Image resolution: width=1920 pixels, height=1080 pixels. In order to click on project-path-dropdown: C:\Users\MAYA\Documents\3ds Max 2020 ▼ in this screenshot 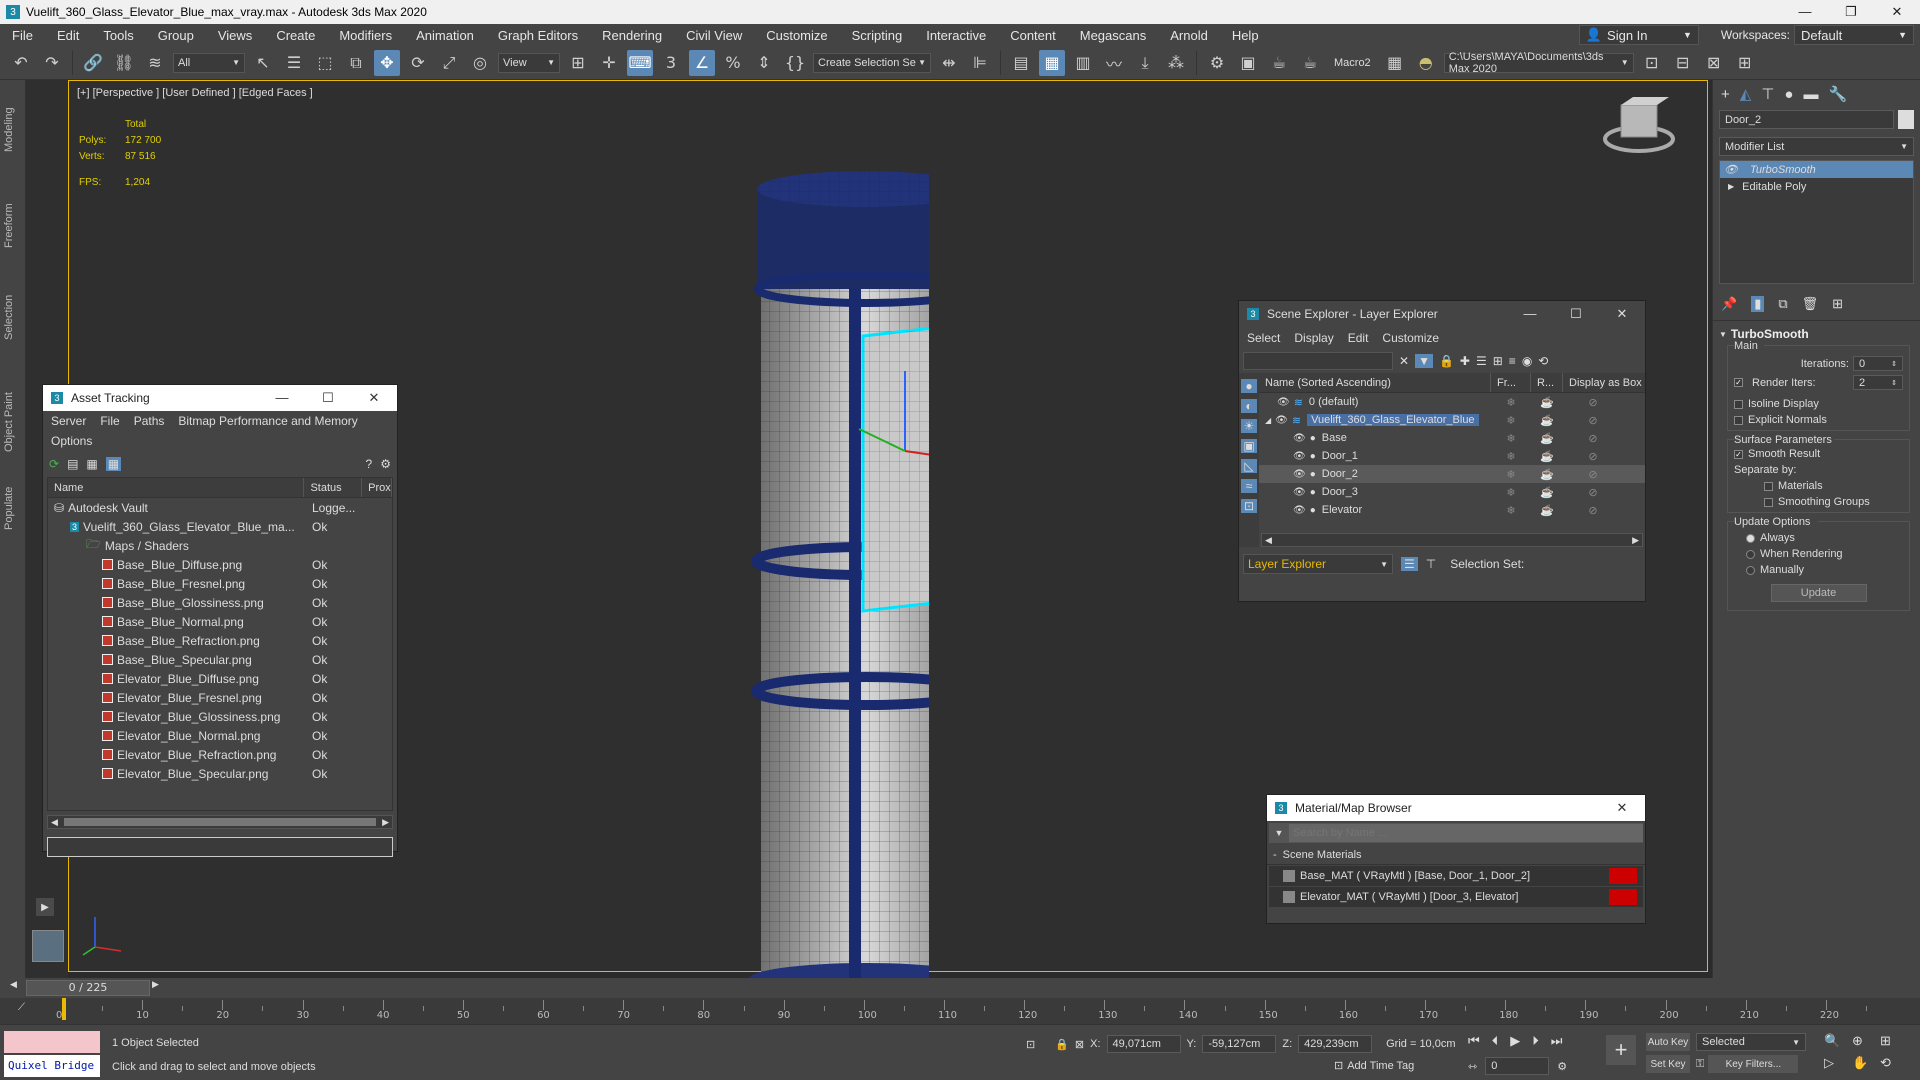, I will do `click(1538, 63)`.